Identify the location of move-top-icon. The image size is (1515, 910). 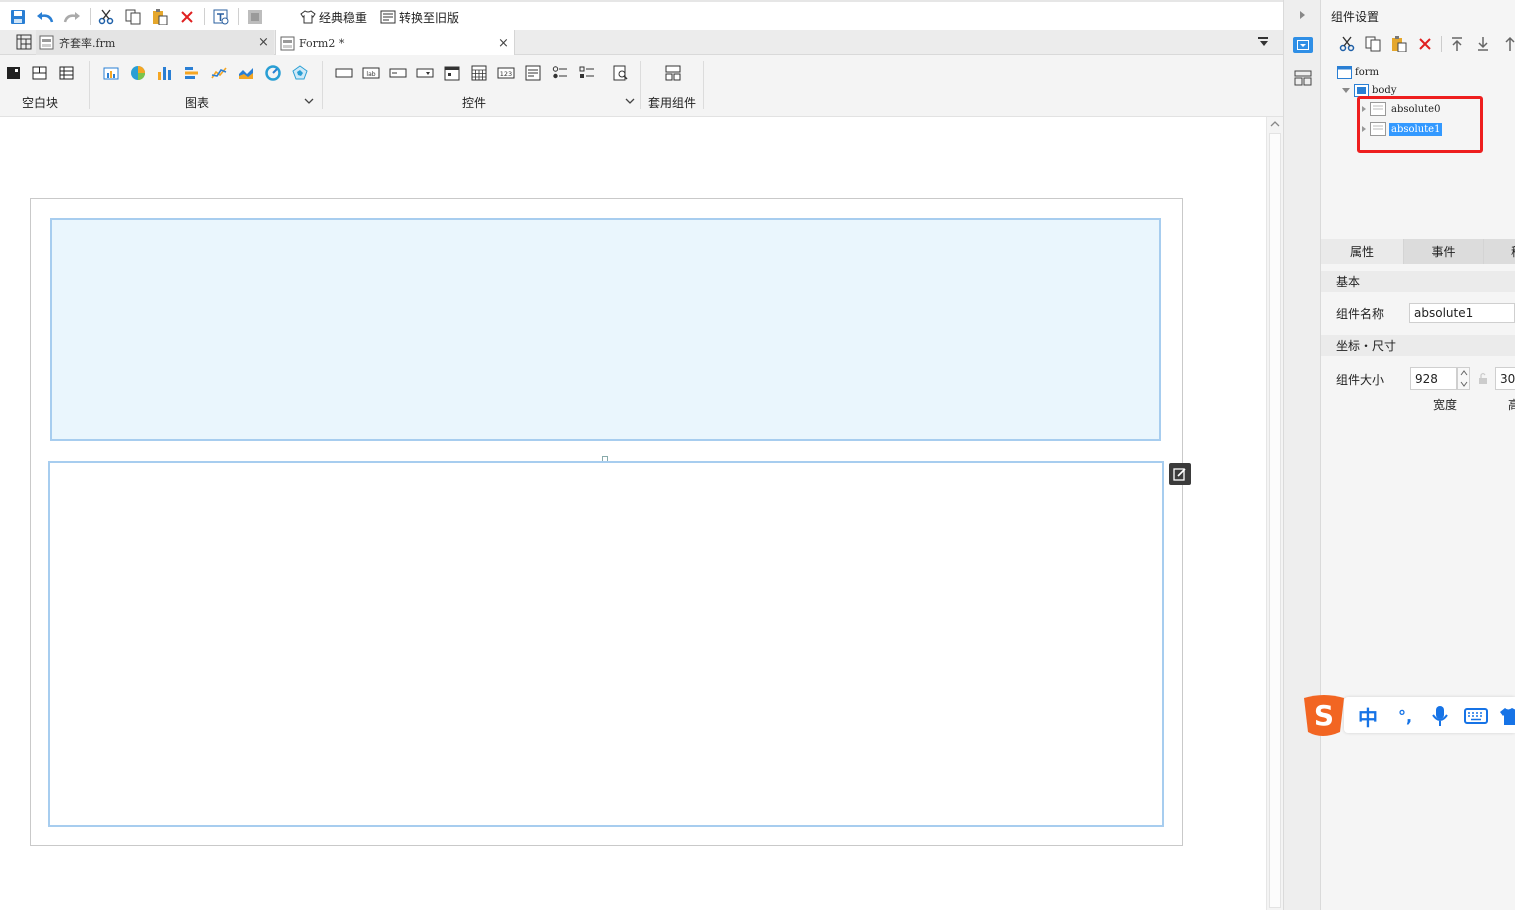
(1457, 44).